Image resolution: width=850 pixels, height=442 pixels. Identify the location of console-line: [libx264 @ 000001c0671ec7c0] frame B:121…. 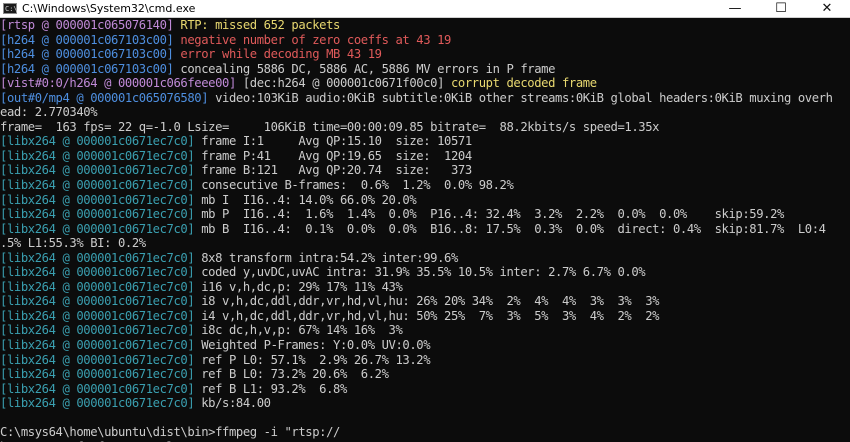
(425, 170).